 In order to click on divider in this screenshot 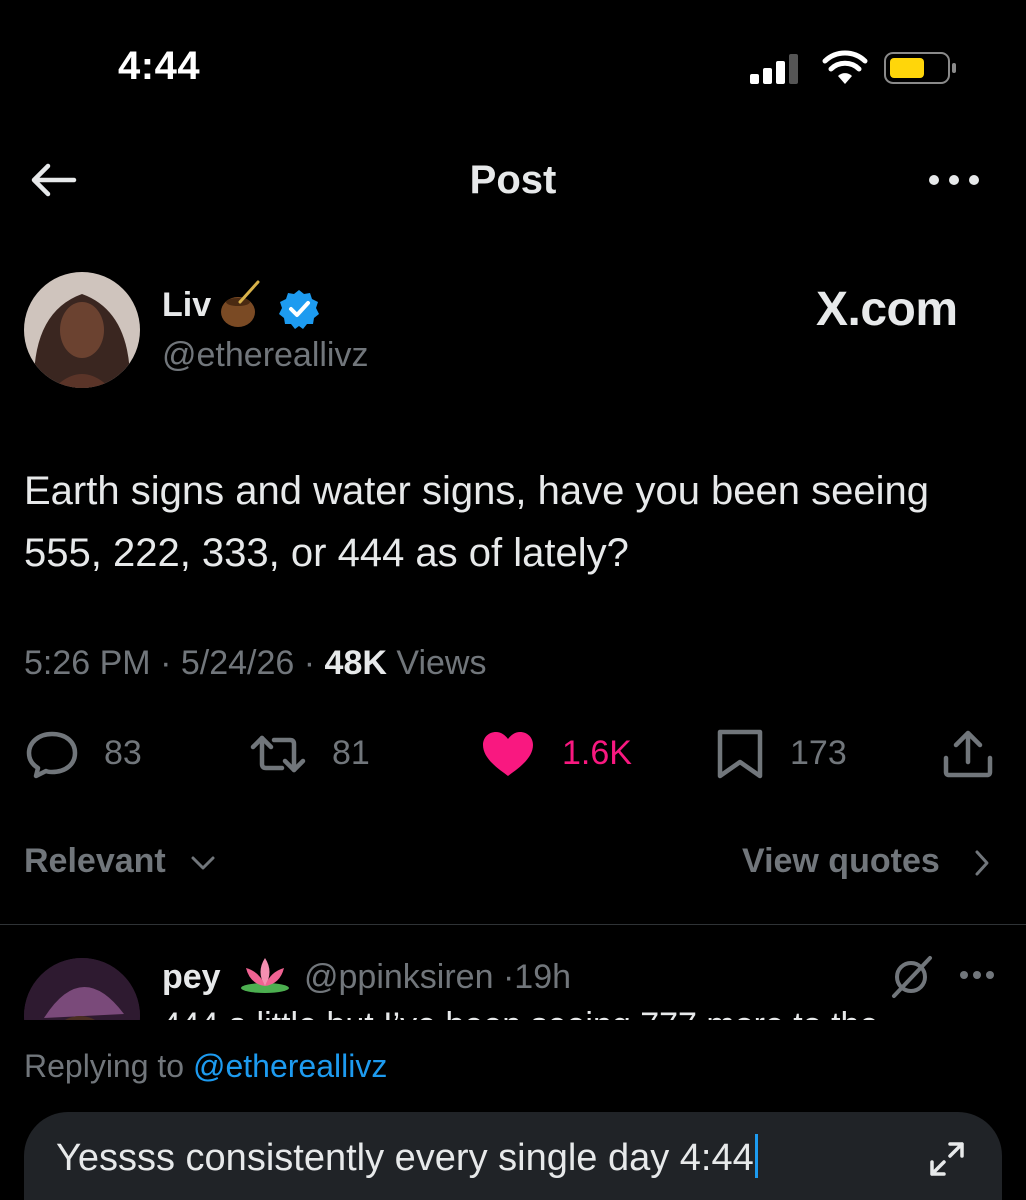, I will do `click(513, 924)`.